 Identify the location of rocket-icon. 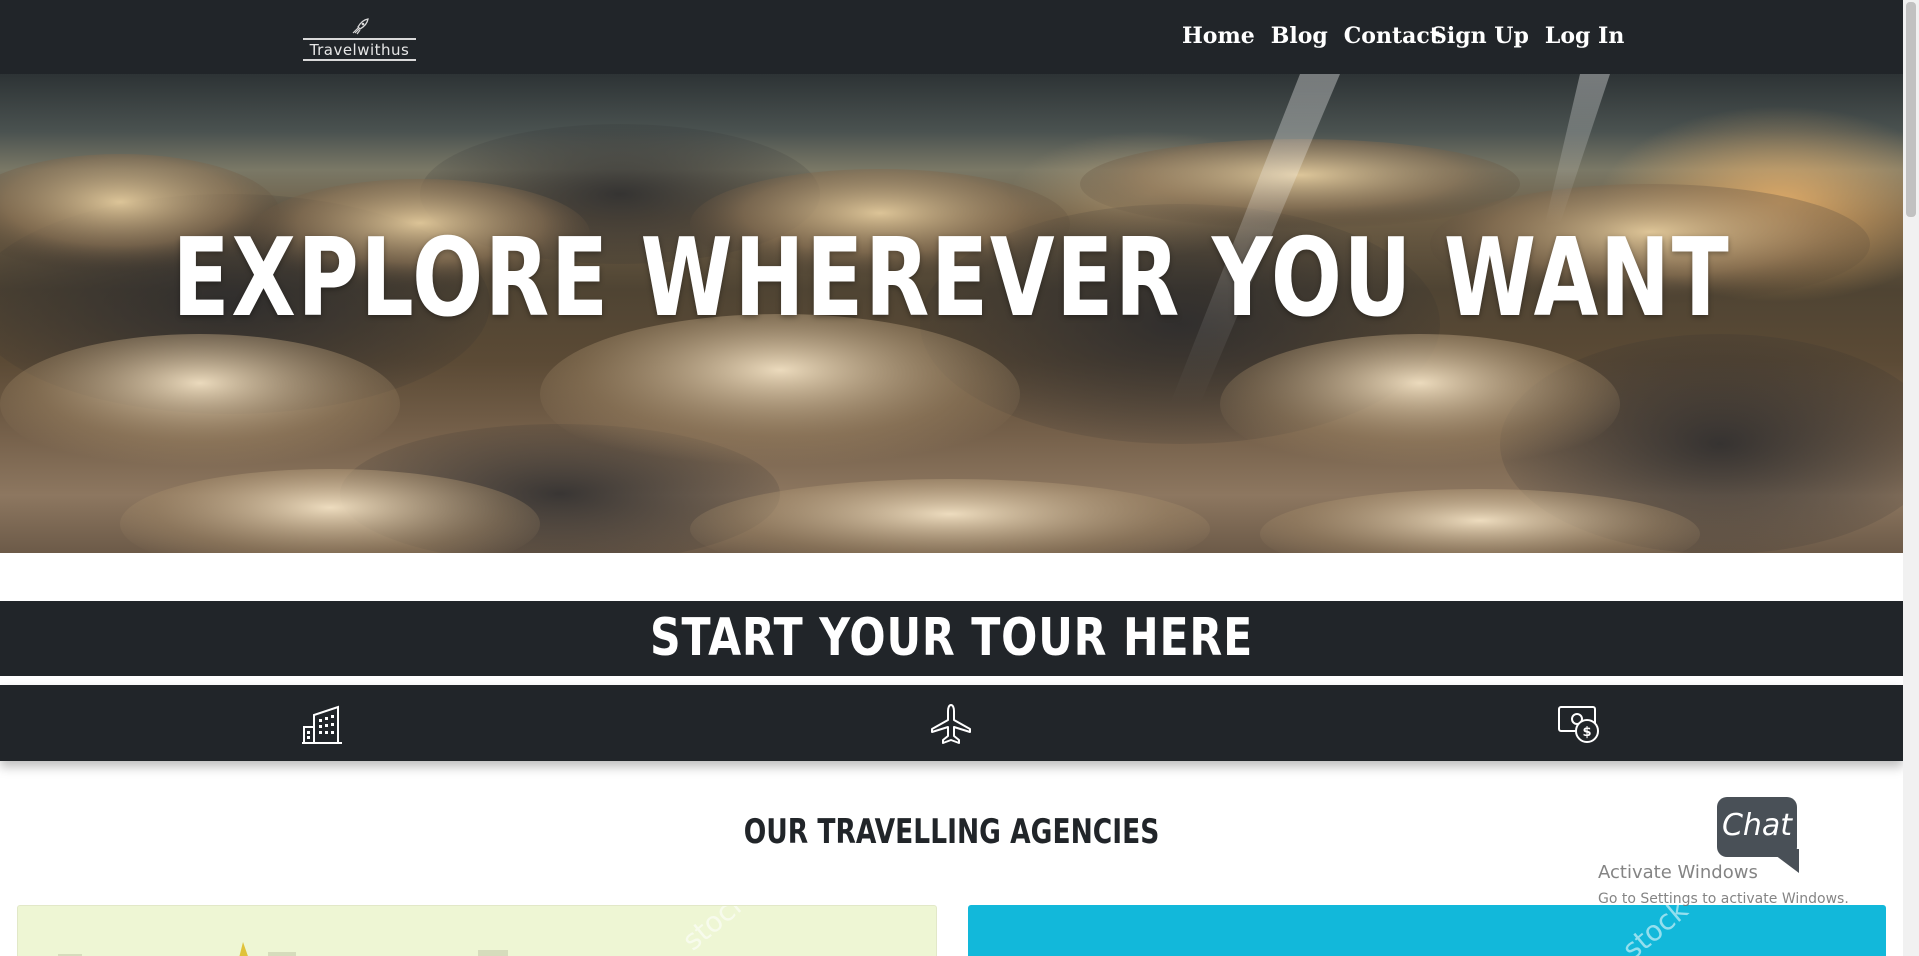
(360, 26).